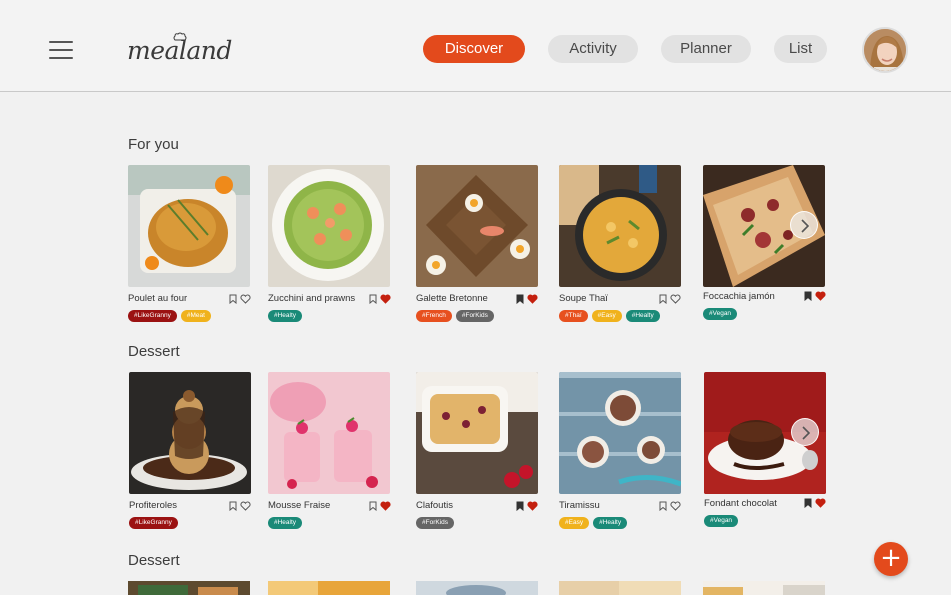  Describe the element at coordinates (180, 36) in the screenshot. I see `chef-hat-icon` at that location.